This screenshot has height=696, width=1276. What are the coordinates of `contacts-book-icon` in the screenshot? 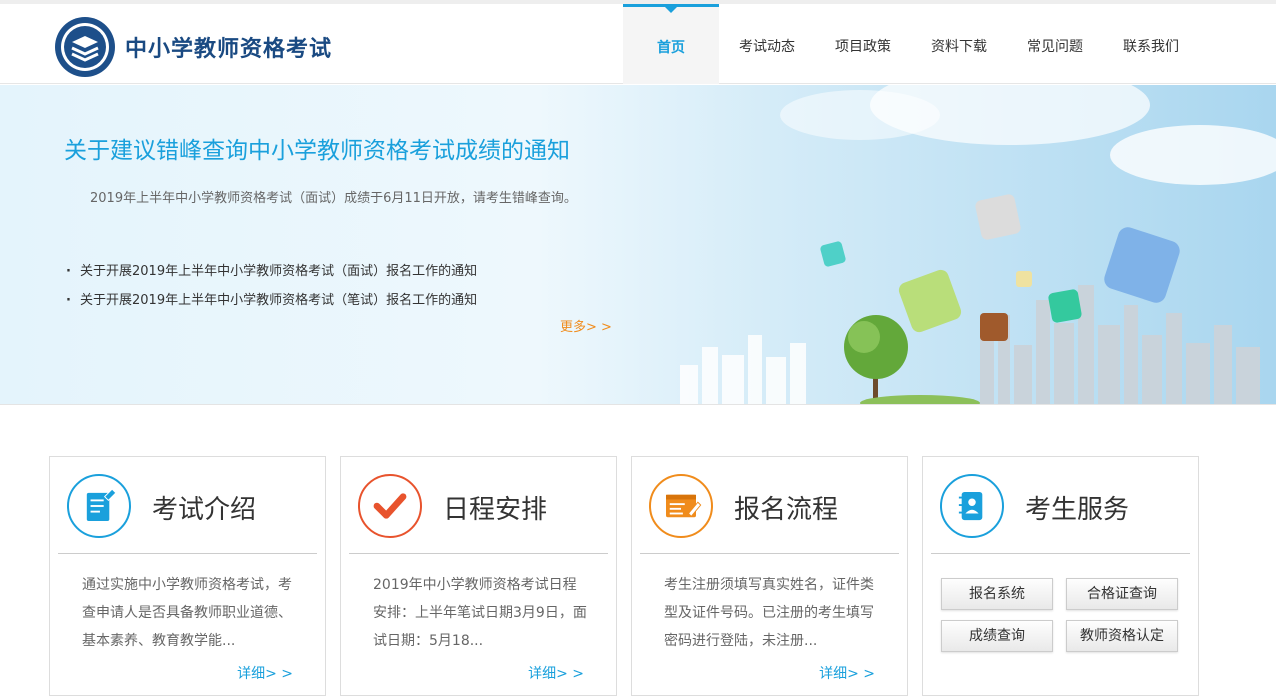 It's located at (972, 506).